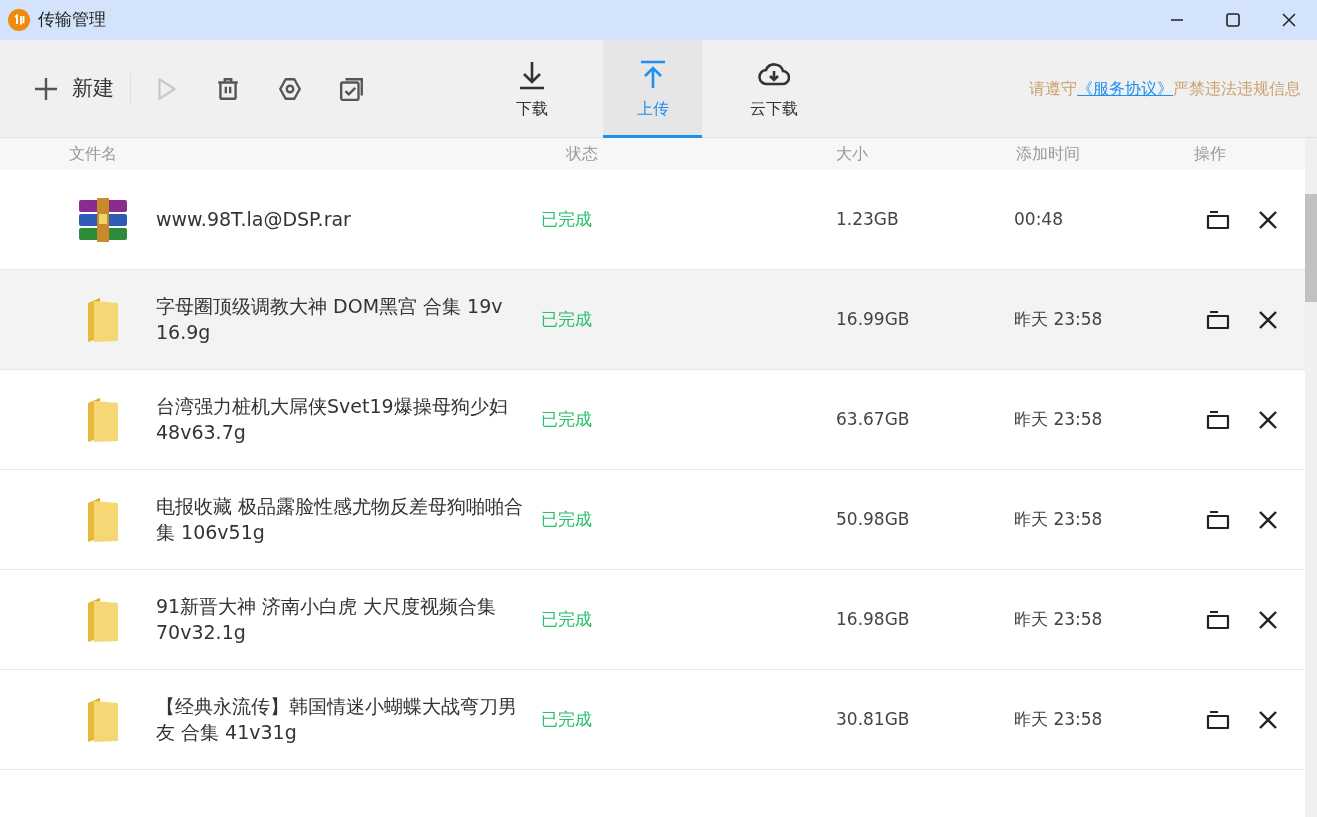 The image size is (1317, 817). What do you see at coordinates (228, 88) in the screenshot?
I see `trash-icon` at bounding box center [228, 88].